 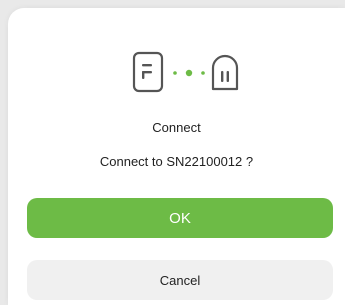 I want to click on cancel-button: Cancel, so click(x=180, y=280).